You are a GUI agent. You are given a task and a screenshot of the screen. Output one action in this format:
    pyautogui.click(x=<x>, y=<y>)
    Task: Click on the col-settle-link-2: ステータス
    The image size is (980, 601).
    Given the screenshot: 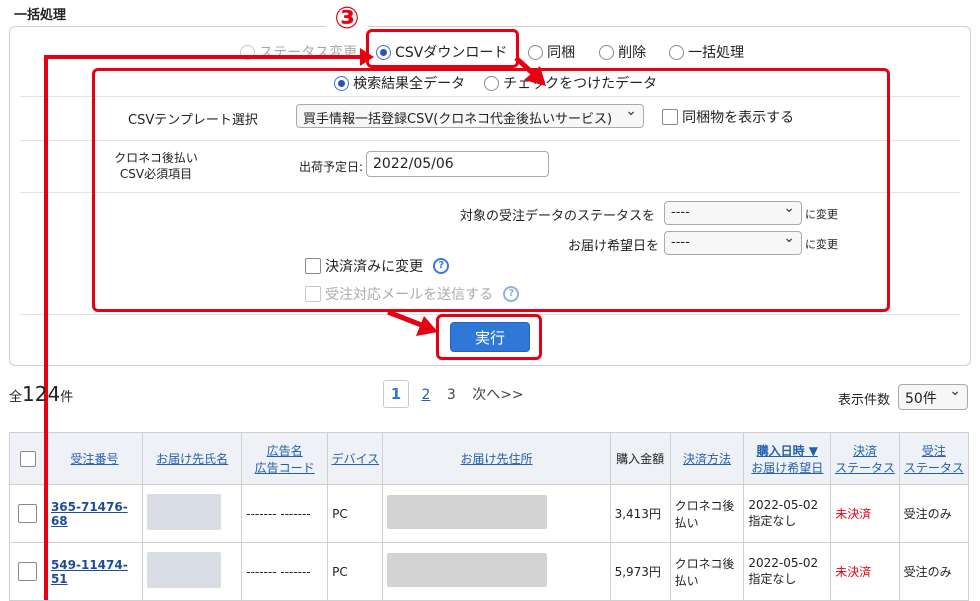 What is the action you would take?
    pyautogui.click(x=865, y=468)
    